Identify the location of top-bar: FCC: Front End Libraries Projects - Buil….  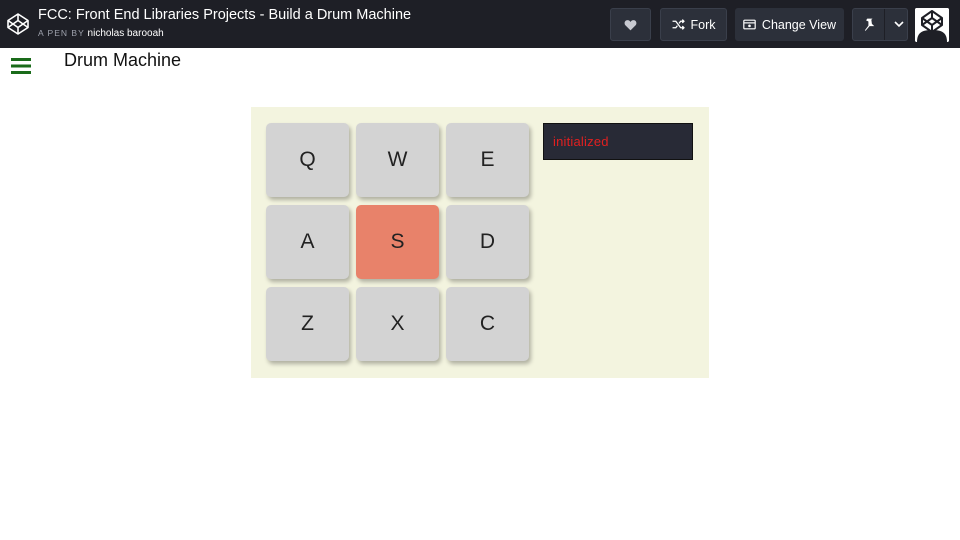
(480, 24).